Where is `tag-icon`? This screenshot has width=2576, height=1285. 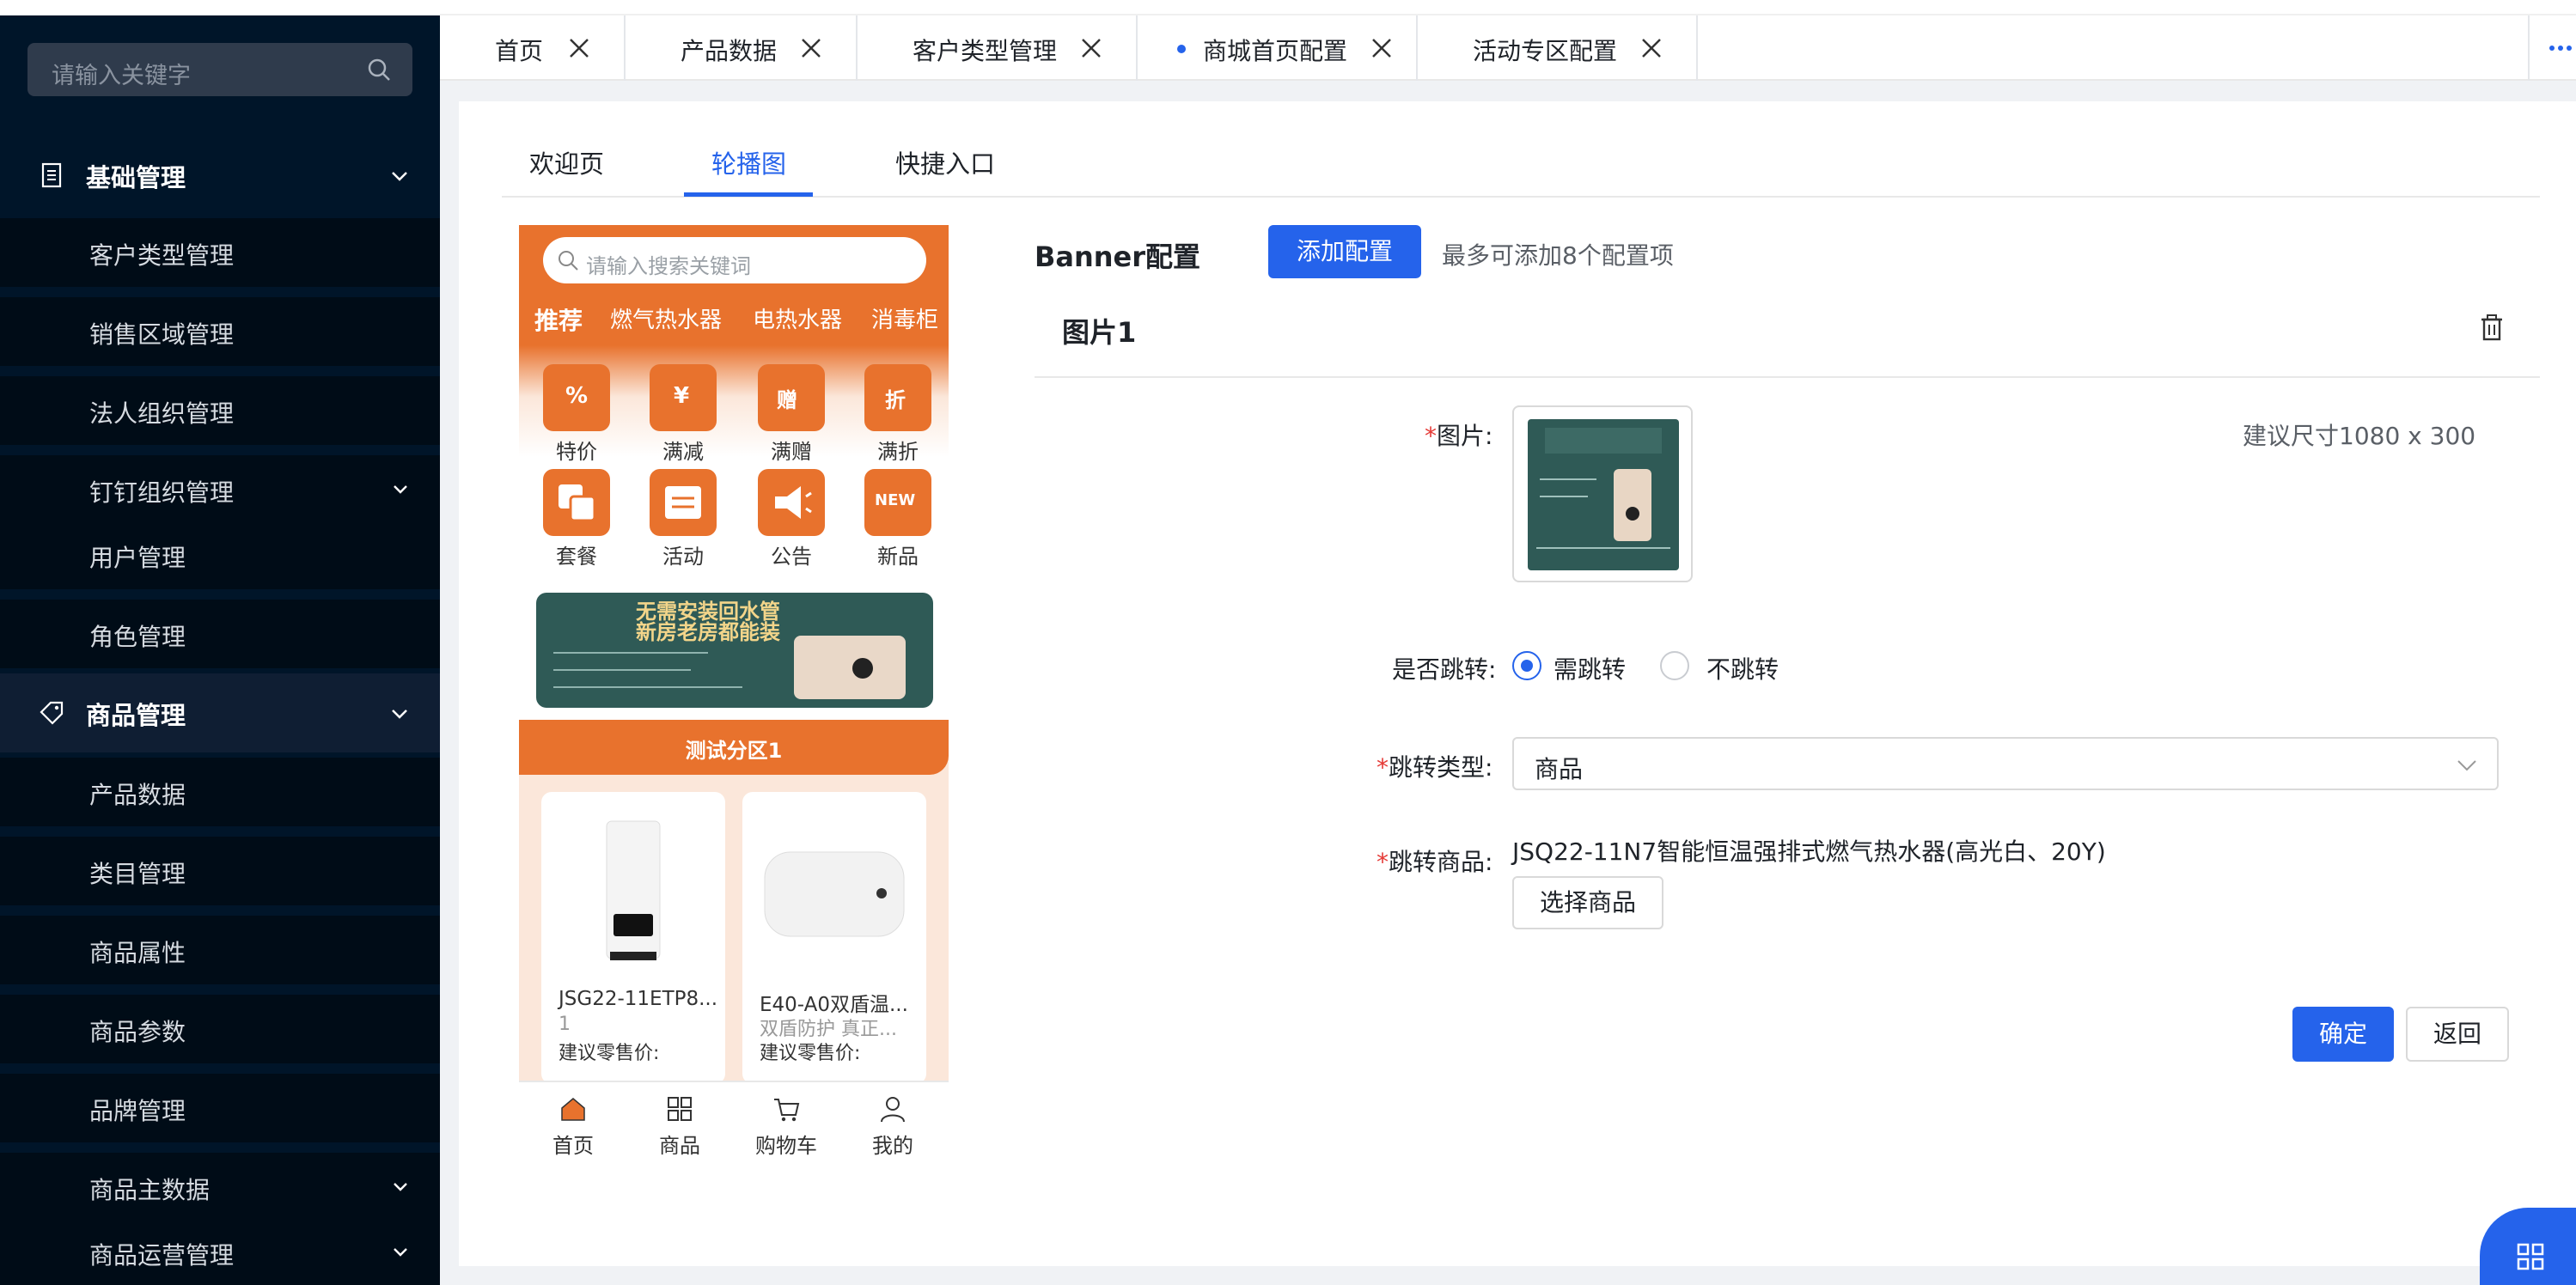
tag-icon is located at coordinates (52, 713).